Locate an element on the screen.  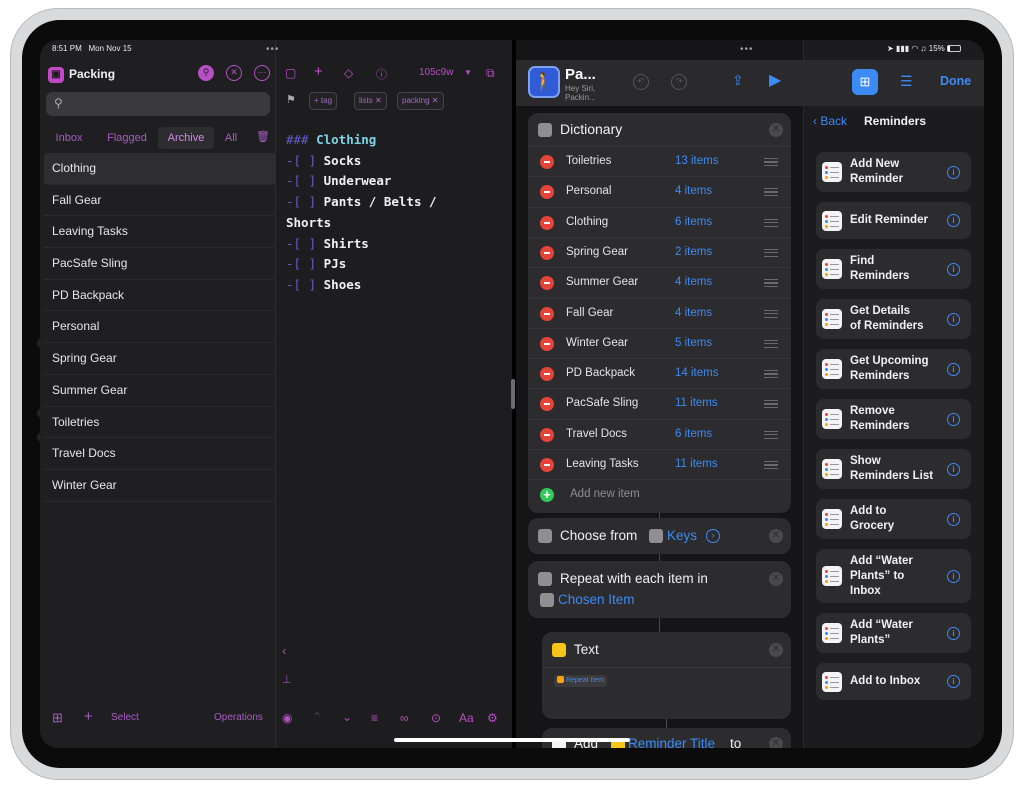
dictionary-value: 14 items is located at coordinates (696, 373).